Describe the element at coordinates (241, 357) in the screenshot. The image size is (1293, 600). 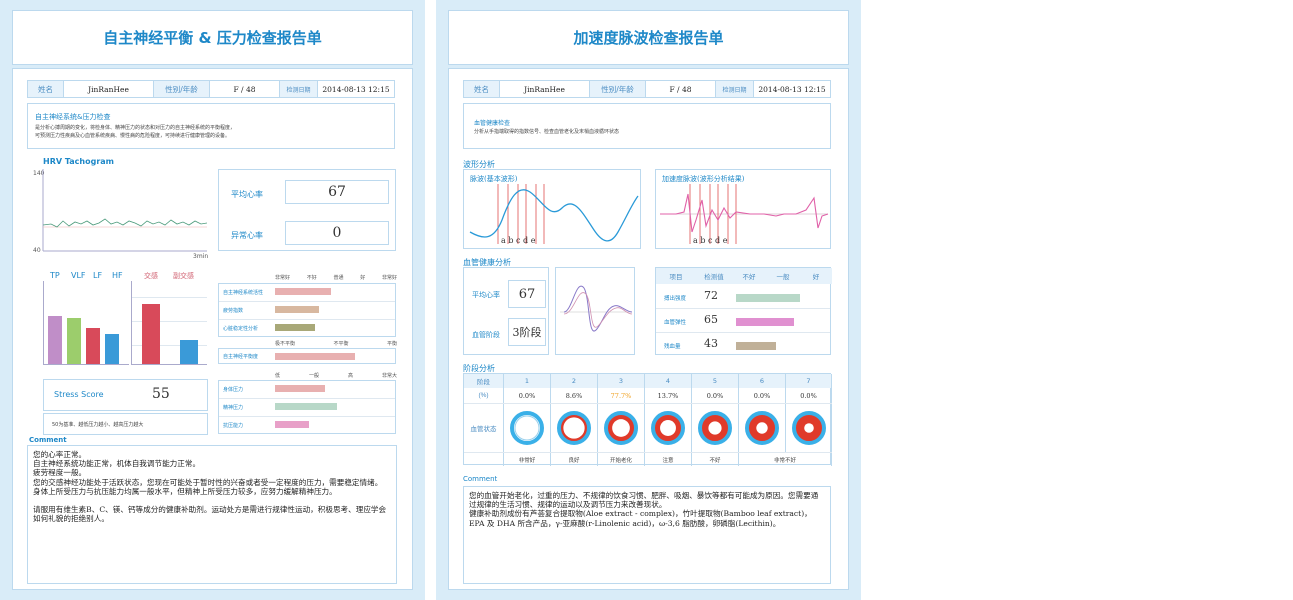
I see `balance-row-label: 自主神经平衡度` at that location.